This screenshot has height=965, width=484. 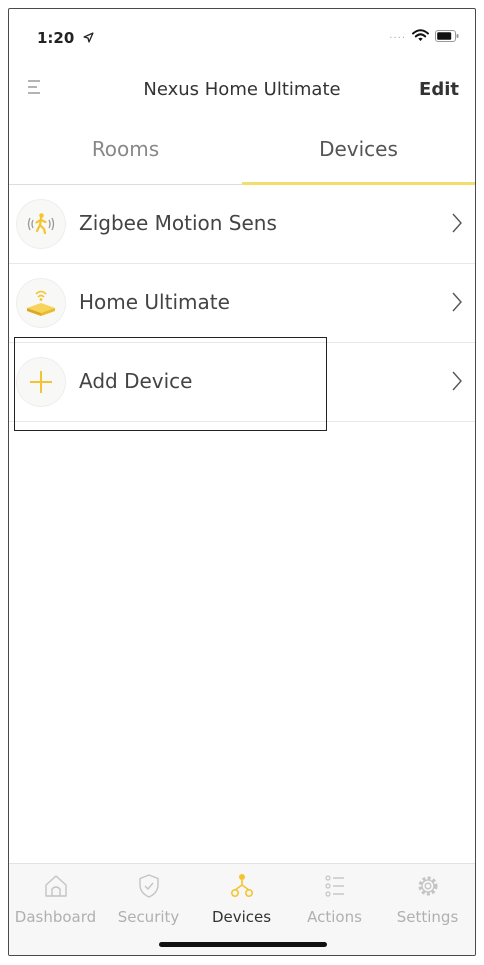 What do you see at coordinates (241, 885) in the screenshot?
I see `devices-icon` at bounding box center [241, 885].